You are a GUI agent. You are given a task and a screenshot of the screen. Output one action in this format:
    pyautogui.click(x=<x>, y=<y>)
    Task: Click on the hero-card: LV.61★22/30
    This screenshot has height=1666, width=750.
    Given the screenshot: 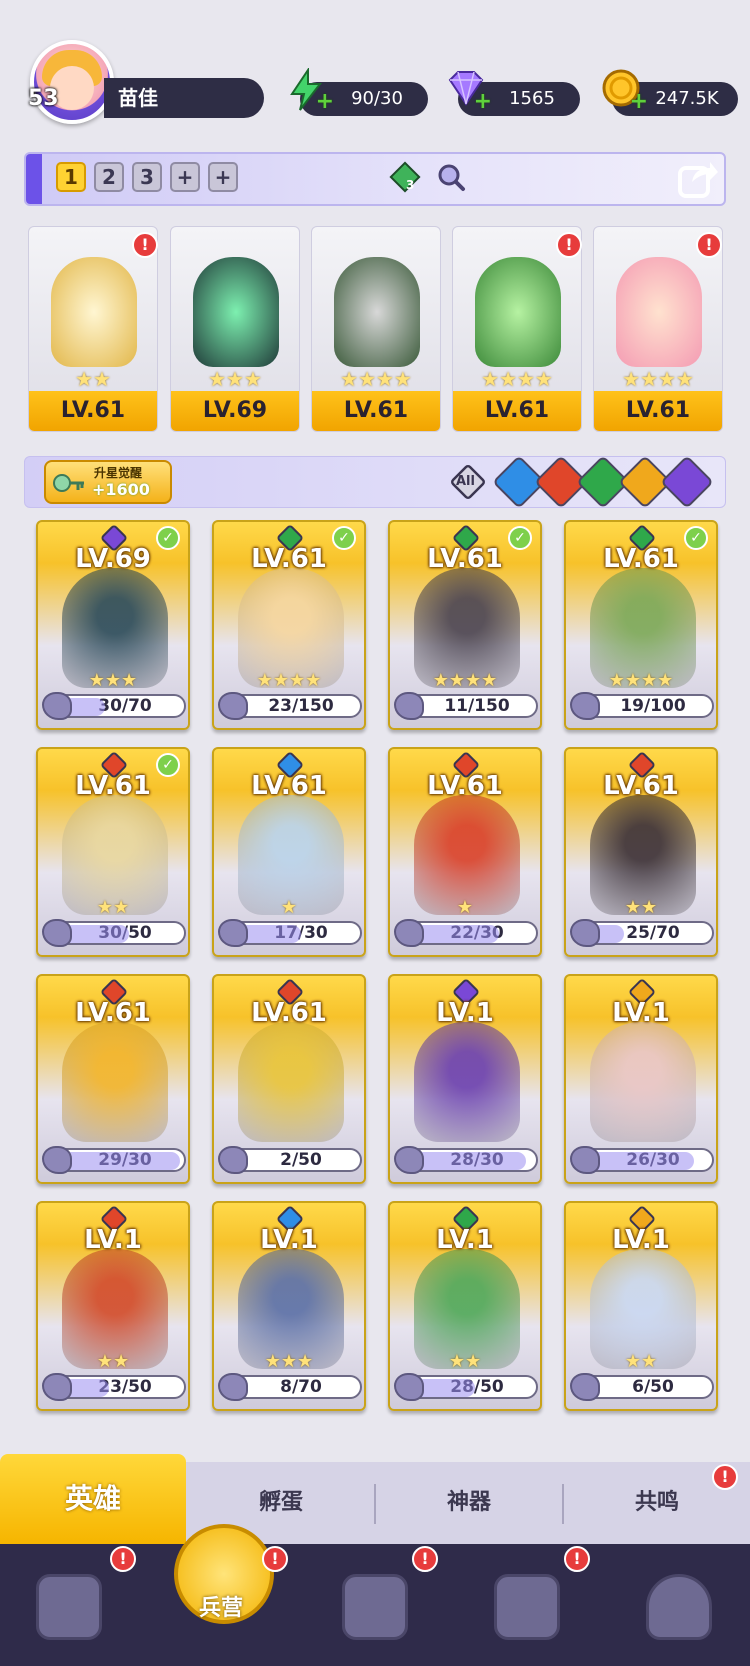 What is the action you would take?
    pyautogui.click(x=465, y=852)
    